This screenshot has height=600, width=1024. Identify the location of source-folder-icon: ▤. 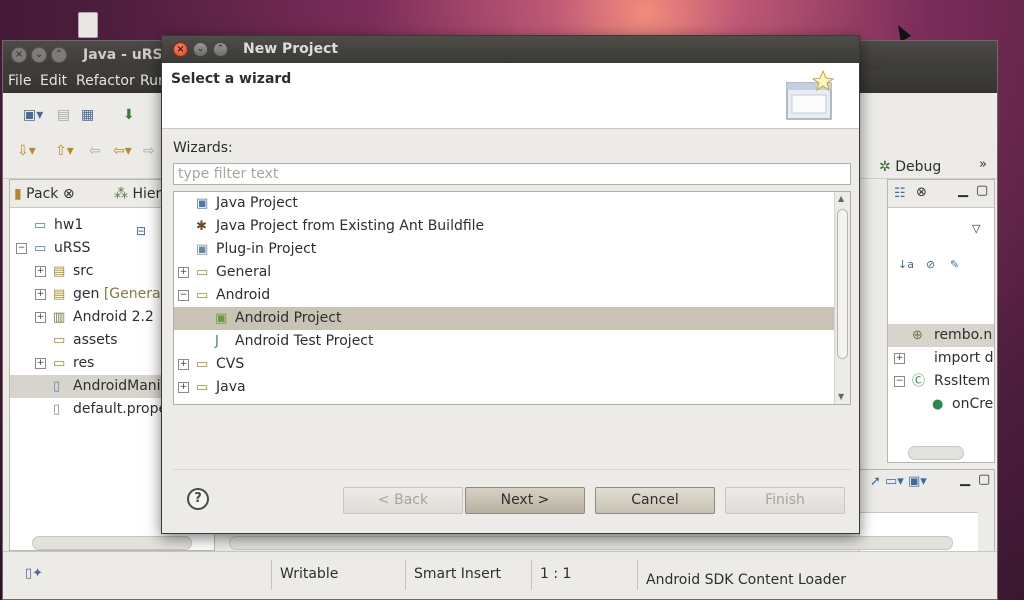
(59, 294).